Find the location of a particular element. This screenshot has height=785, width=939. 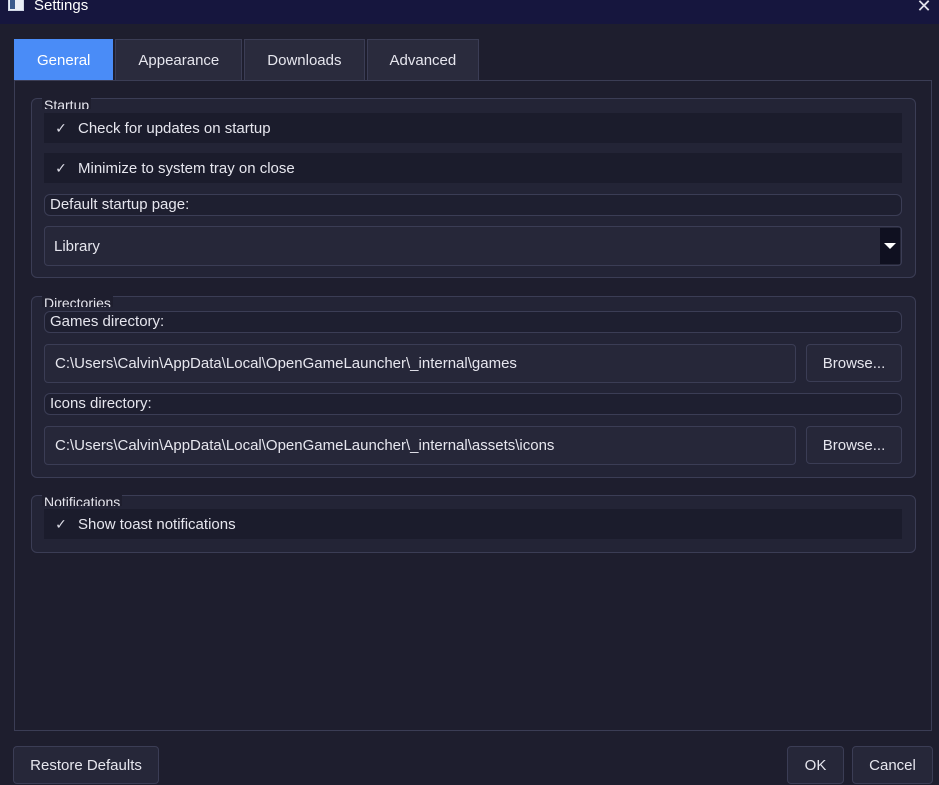

notifications-group-title: Notifications is located at coordinates (82, 500).